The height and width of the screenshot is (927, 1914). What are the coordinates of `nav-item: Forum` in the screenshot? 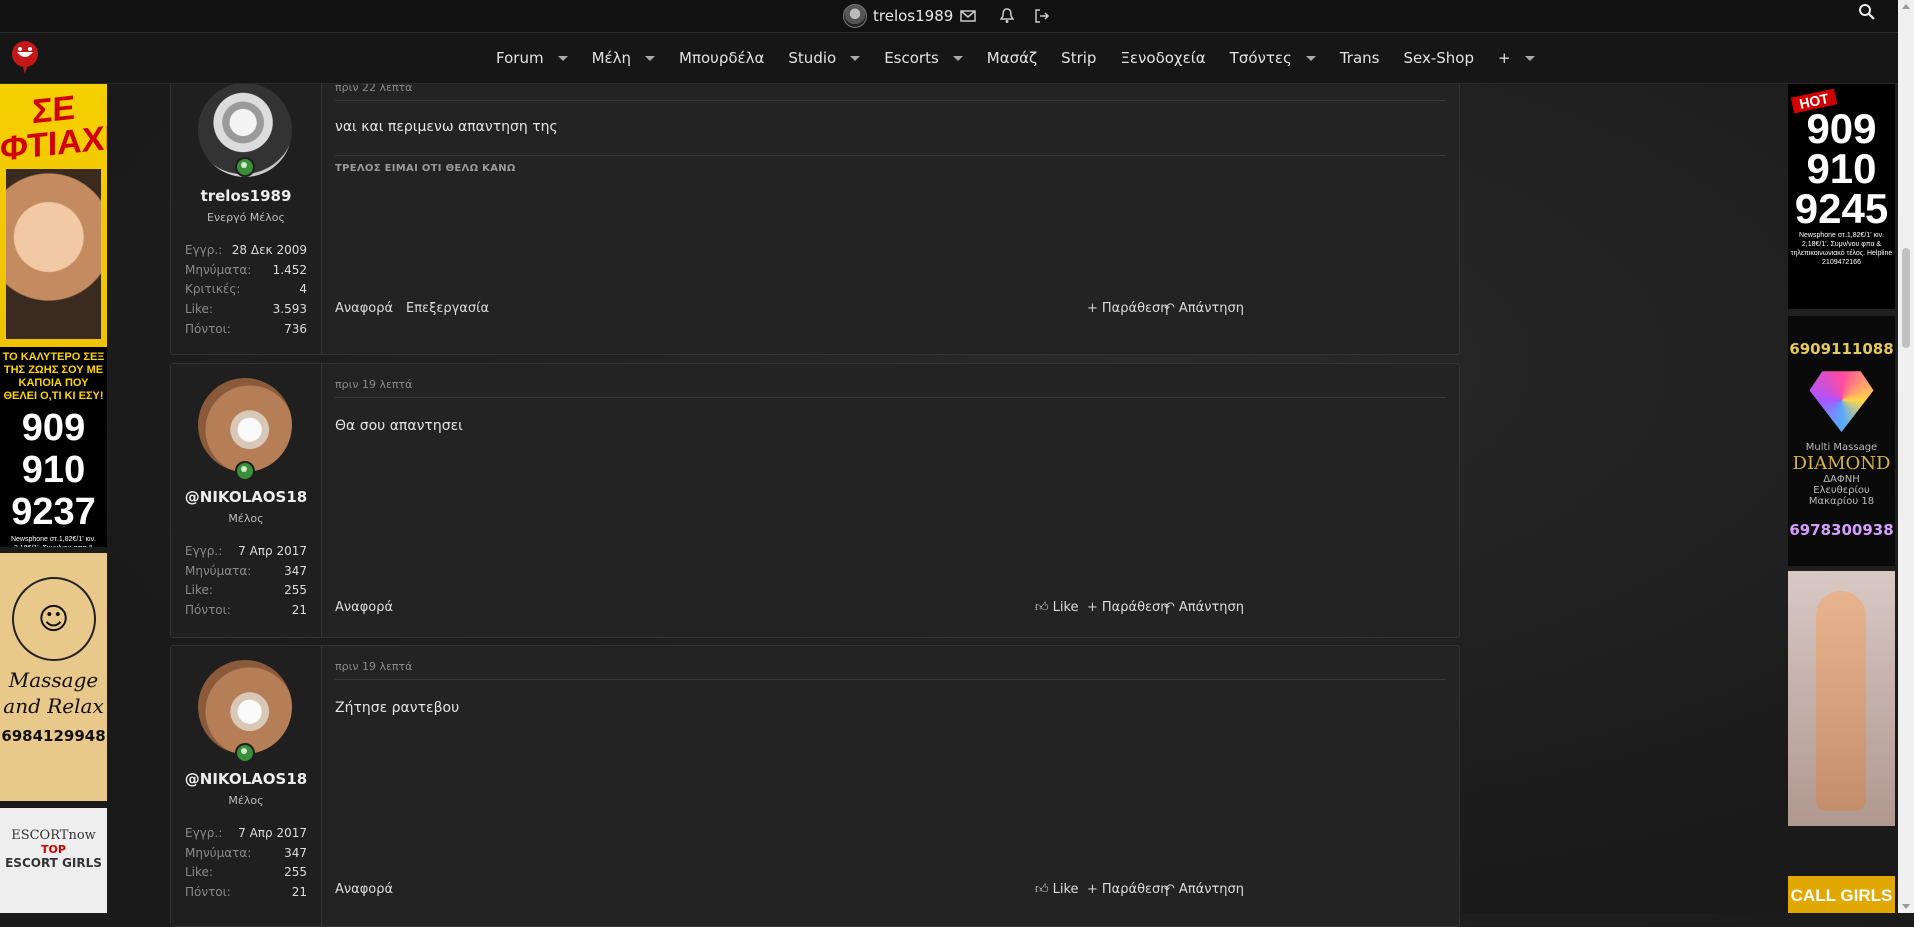 It's located at (532, 58).